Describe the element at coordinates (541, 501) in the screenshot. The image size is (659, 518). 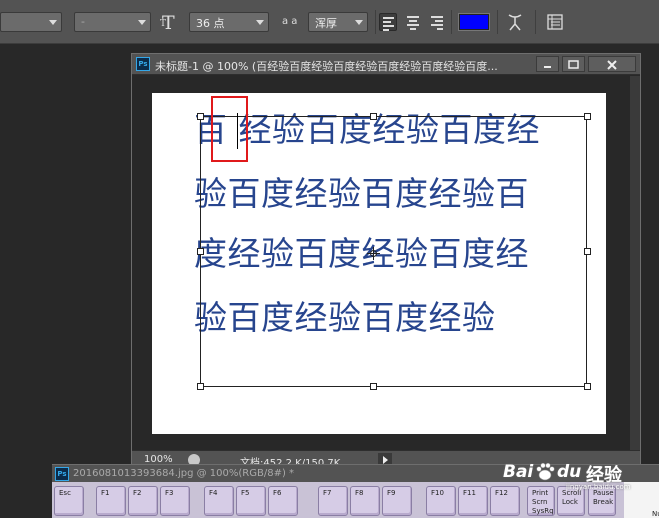
I see `keyboard-key: Print Scrn SysRq` at that location.